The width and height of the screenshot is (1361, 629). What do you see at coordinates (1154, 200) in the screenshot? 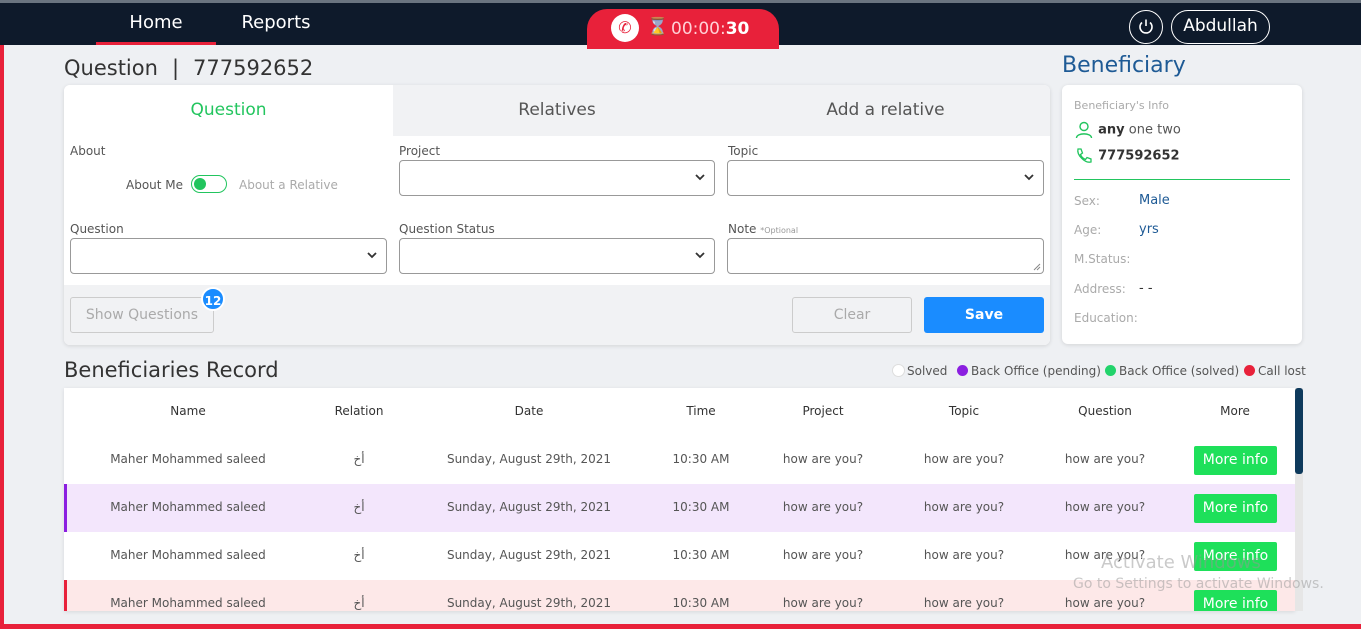
I see `sex-value: Male` at bounding box center [1154, 200].